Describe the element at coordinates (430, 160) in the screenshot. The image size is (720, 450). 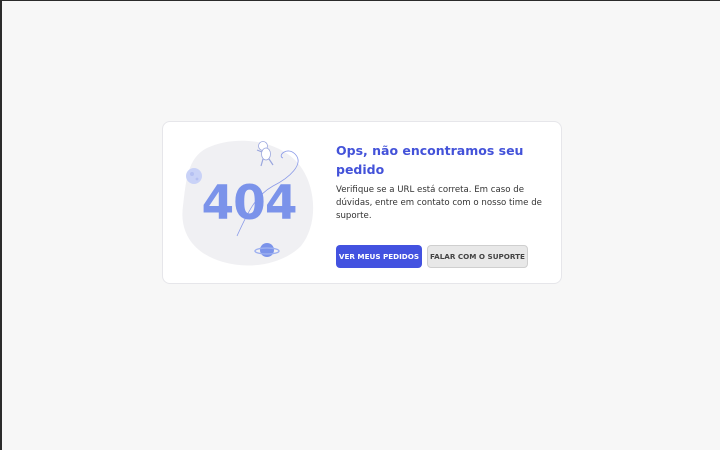
I see `error-title: Ops, não encontramos seu pedido` at that location.